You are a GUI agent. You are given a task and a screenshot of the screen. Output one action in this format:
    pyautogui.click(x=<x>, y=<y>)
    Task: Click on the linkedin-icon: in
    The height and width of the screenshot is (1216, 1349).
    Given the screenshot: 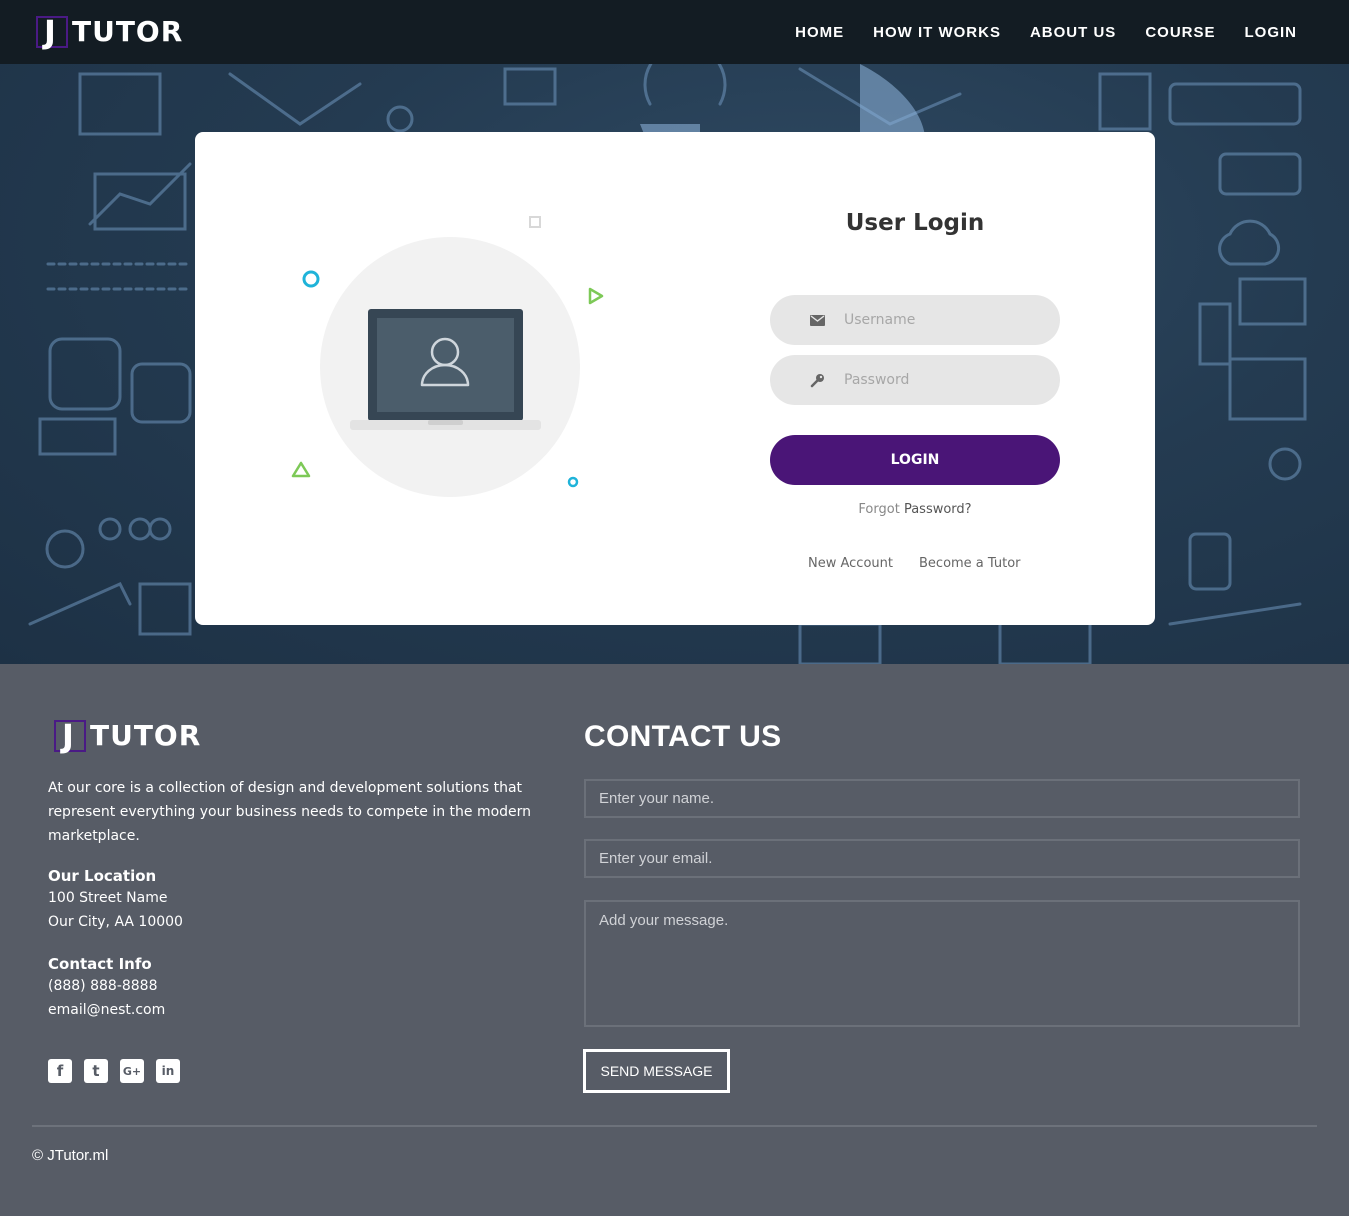 What is the action you would take?
    pyautogui.click(x=168, y=1071)
    